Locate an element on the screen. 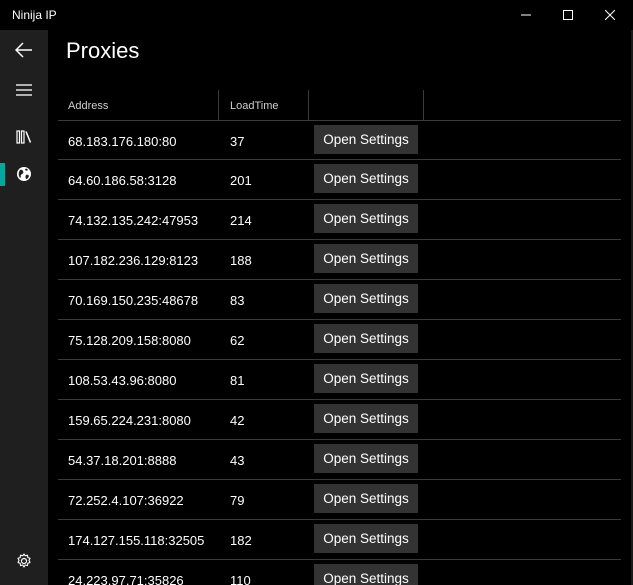 The width and height of the screenshot is (633, 585). back-button is located at coordinates (24, 50).